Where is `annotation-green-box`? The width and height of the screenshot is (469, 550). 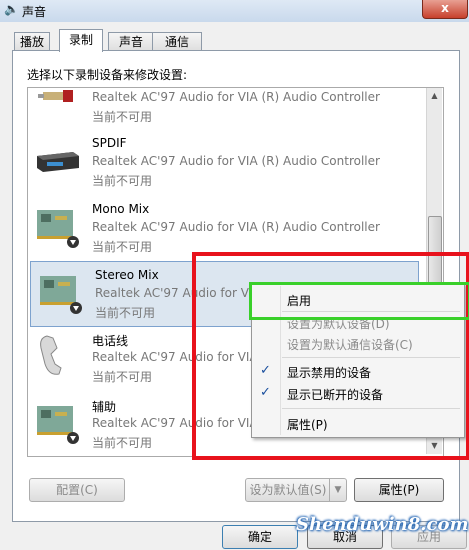
annotation-green-box is located at coordinates (359, 301).